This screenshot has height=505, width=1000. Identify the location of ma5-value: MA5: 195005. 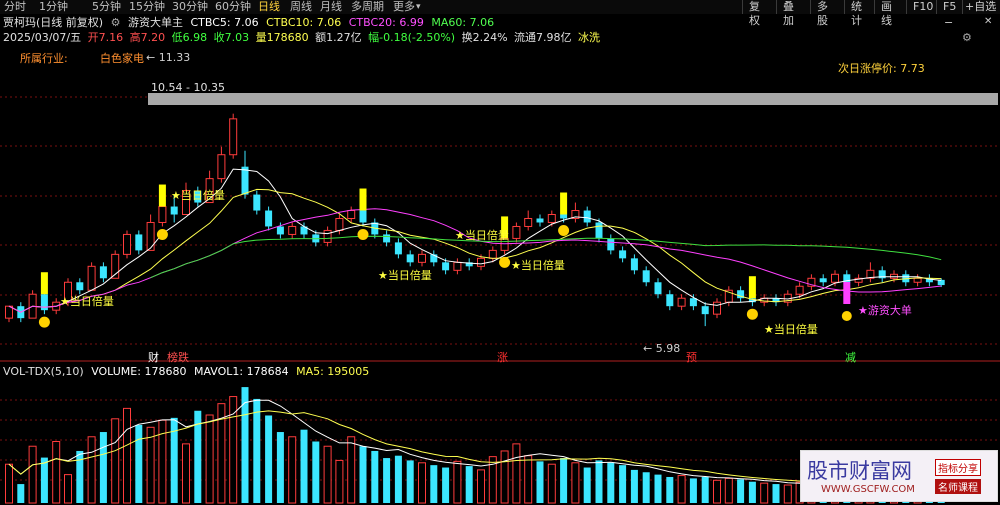
(333, 371).